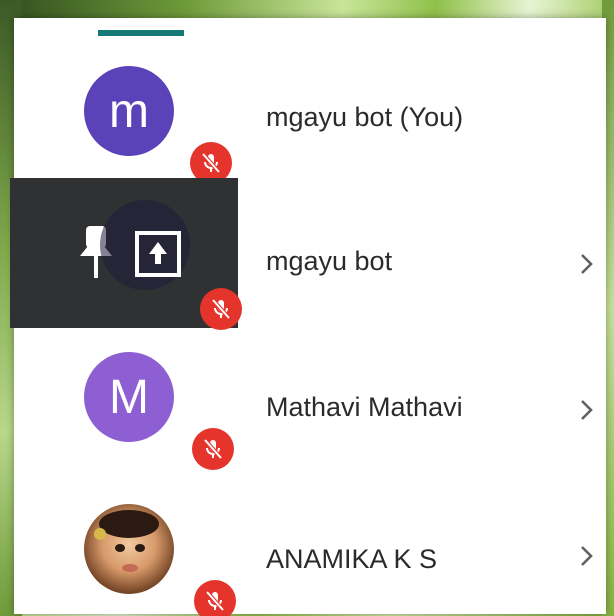 This screenshot has width=614, height=616. I want to click on header-strip, so click(141, 33).